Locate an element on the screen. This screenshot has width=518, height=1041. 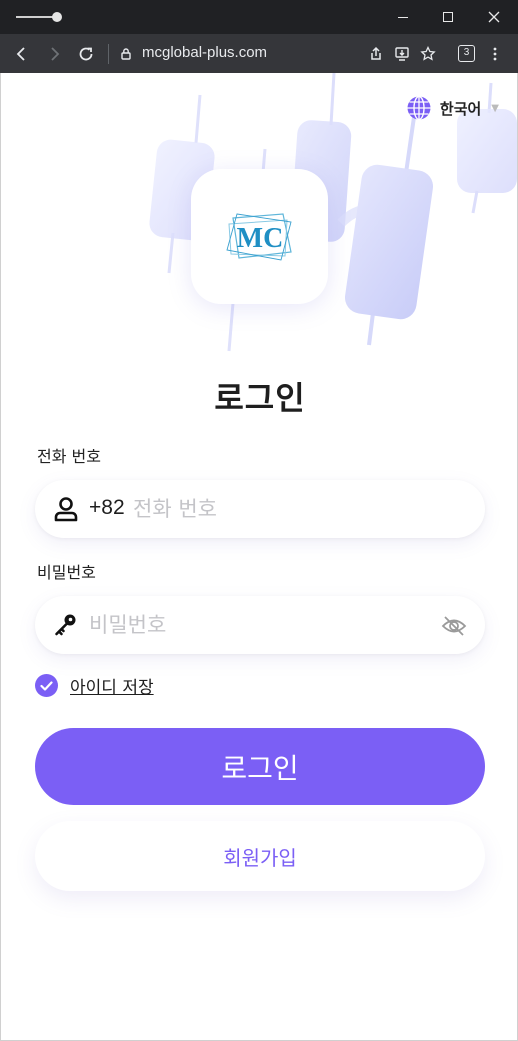
phone-label: 전화 번호 is located at coordinates (69, 456).